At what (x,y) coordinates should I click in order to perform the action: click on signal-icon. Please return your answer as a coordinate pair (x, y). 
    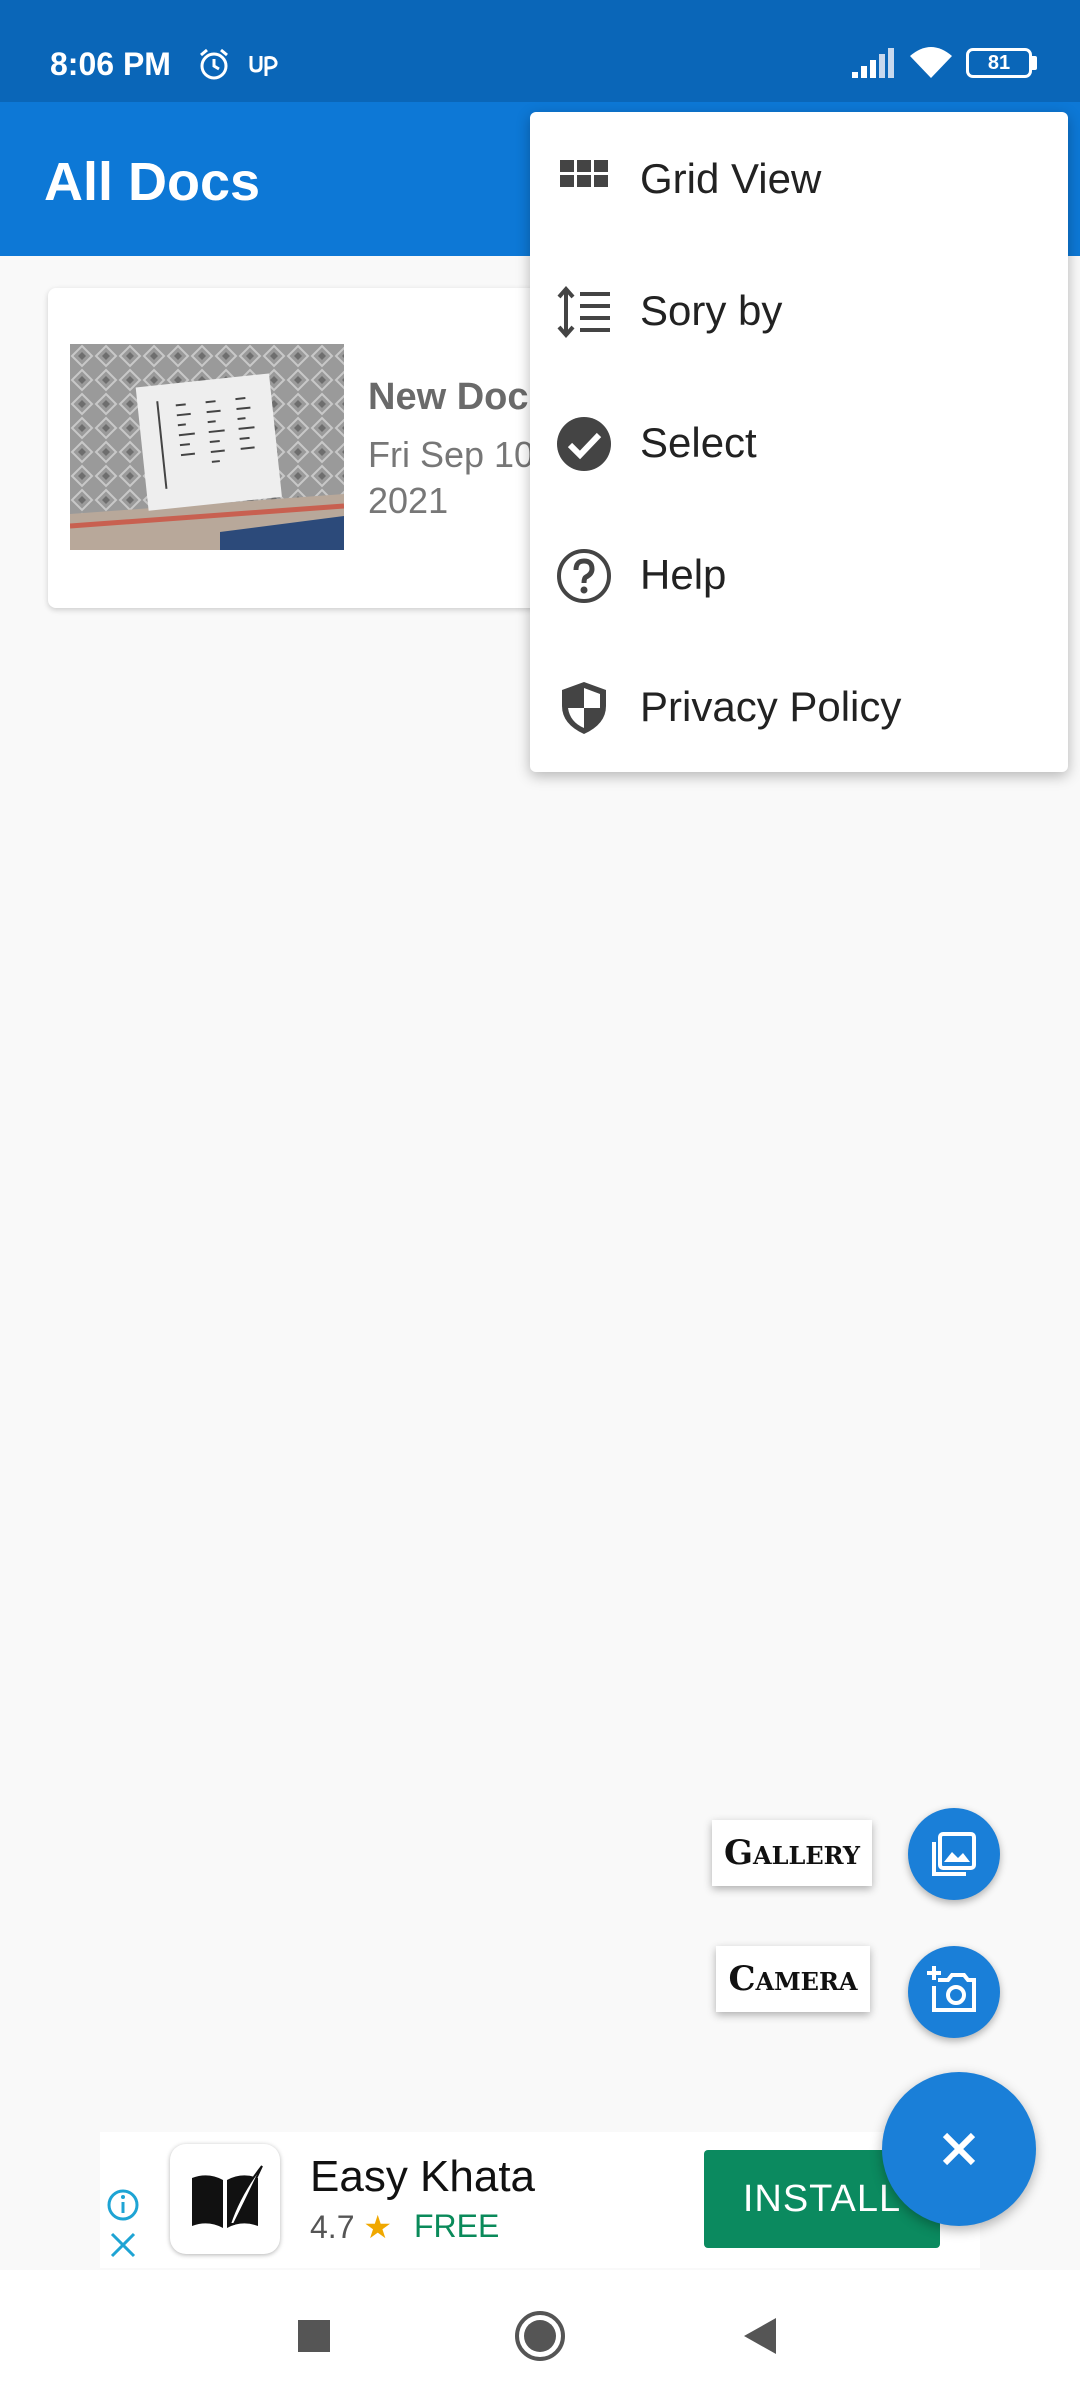
    Looking at the image, I should click on (873, 63).